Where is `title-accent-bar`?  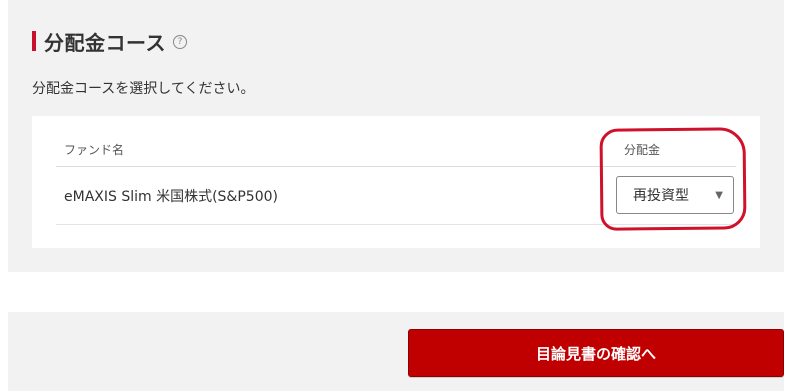
title-accent-bar is located at coordinates (34, 41).